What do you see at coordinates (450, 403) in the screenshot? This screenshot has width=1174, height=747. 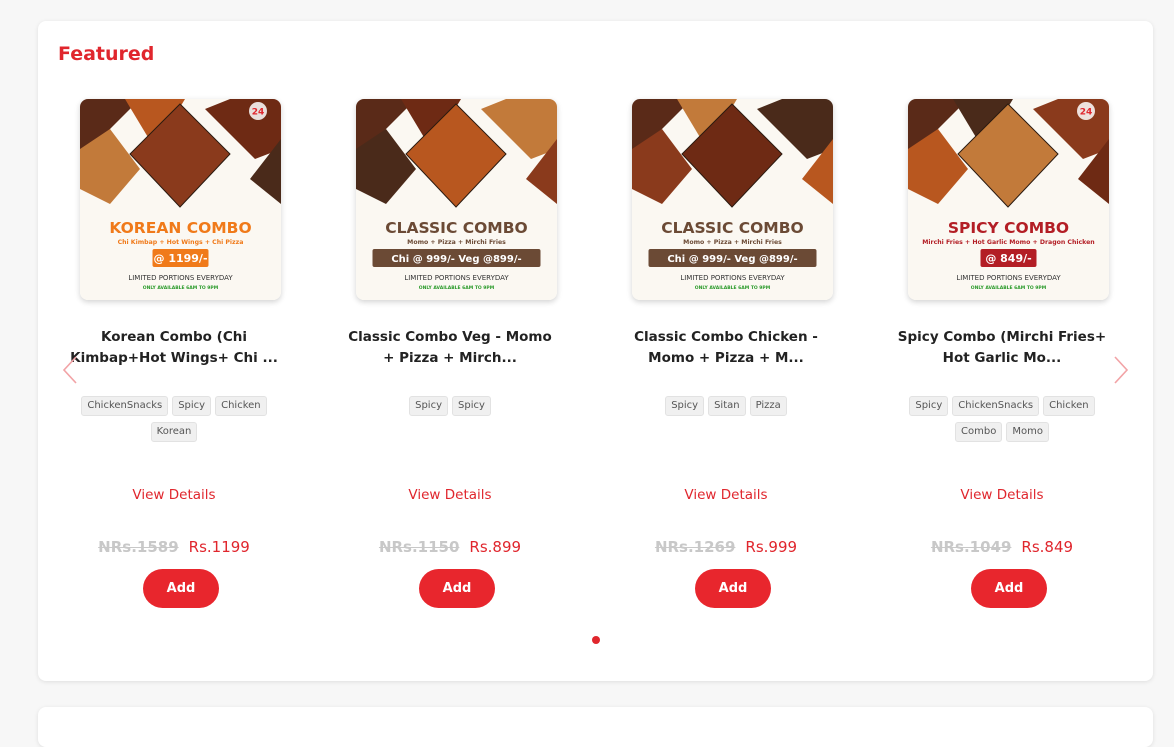 I see `product-tags: Spicy Spicy` at bounding box center [450, 403].